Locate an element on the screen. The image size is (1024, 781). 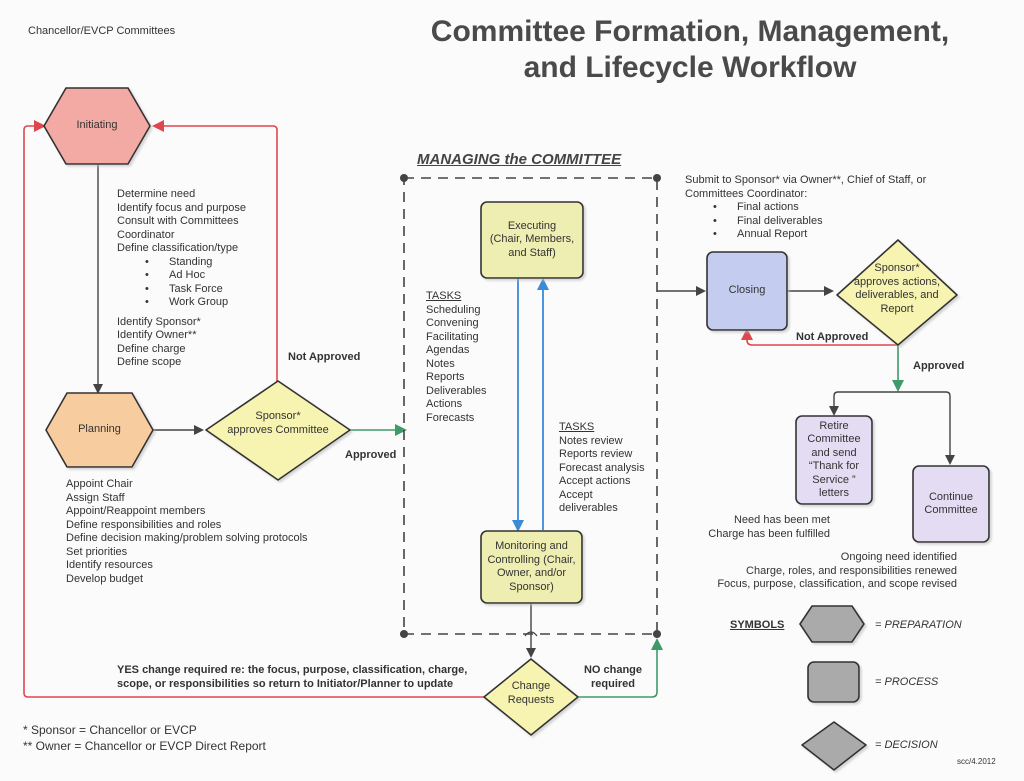
sponsor-approves-committee-label: Sponsor* approves Committee is located at coordinates (278, 423).